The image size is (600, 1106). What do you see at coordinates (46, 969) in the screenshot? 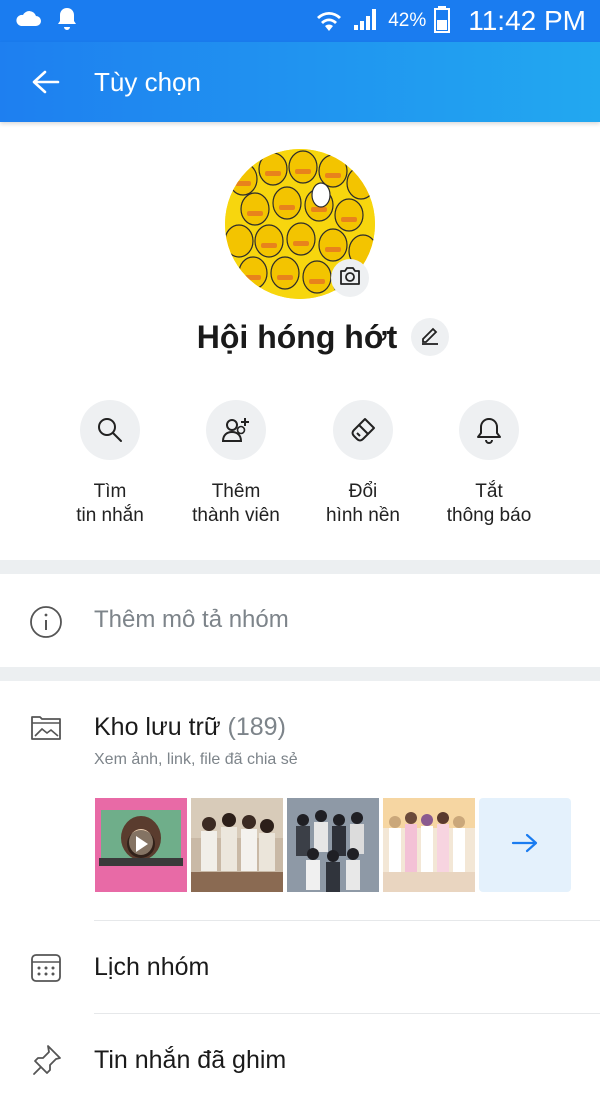
I see `calendar-icon` at bounding box center [46, 969].